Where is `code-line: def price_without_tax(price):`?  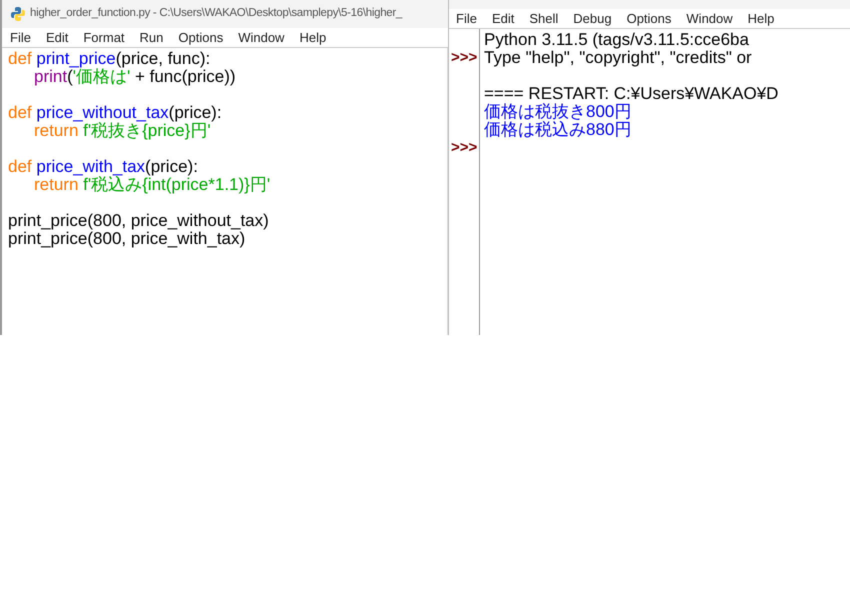 code-line: def price_without_tax(price): is located at coordinates (115, 113).